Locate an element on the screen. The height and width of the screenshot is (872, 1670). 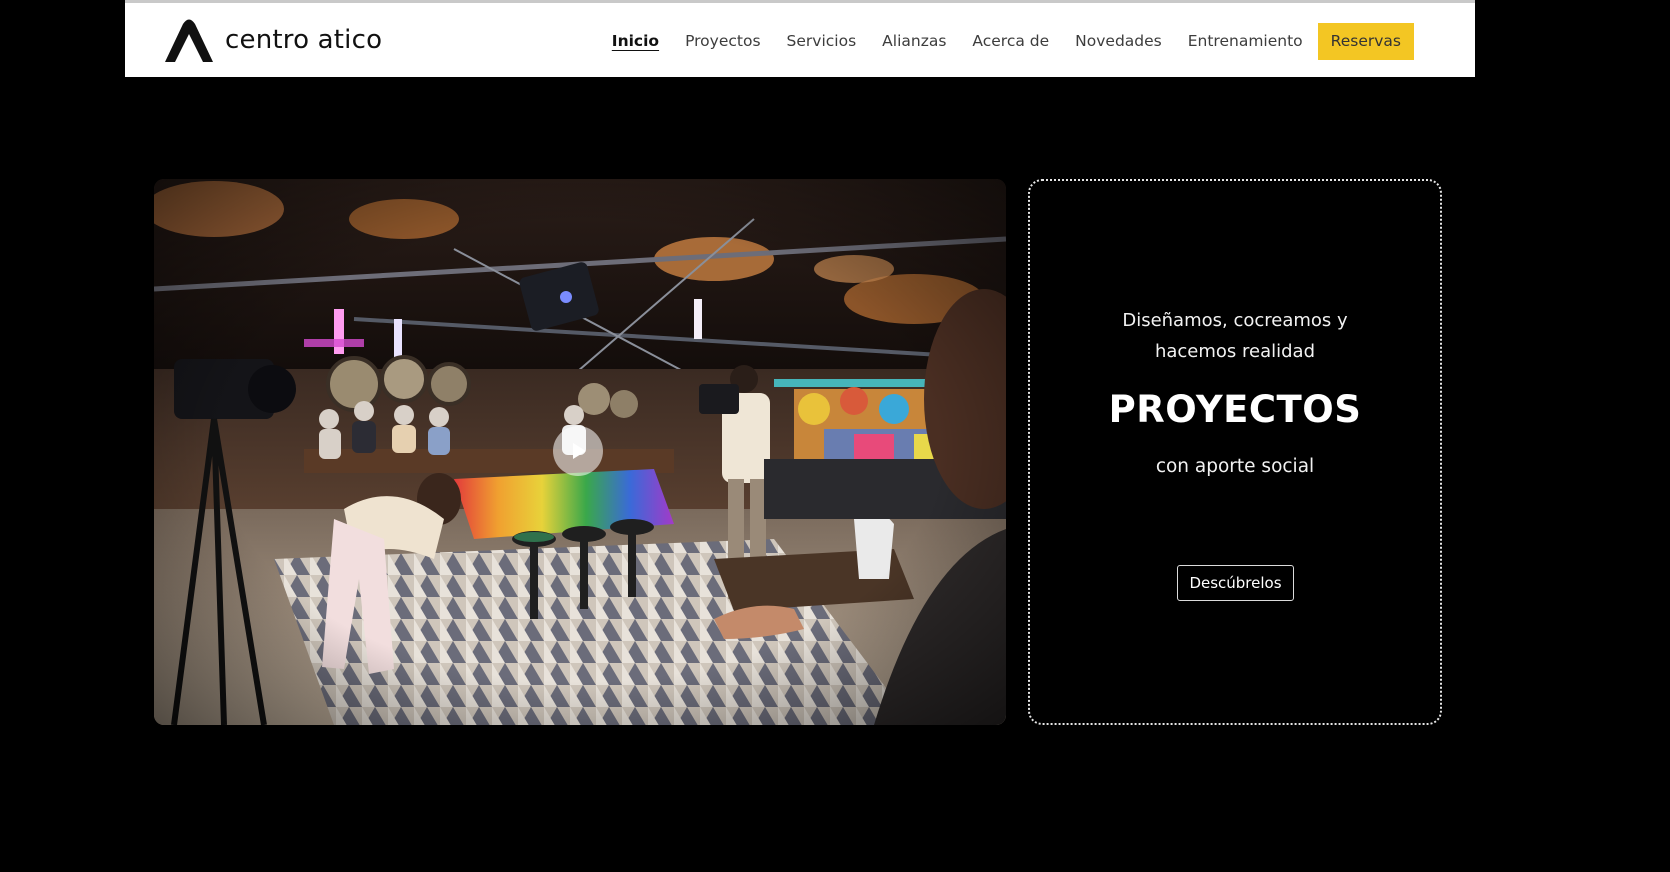
reservas-button: Reservas is located at coordinates (1365, 41).